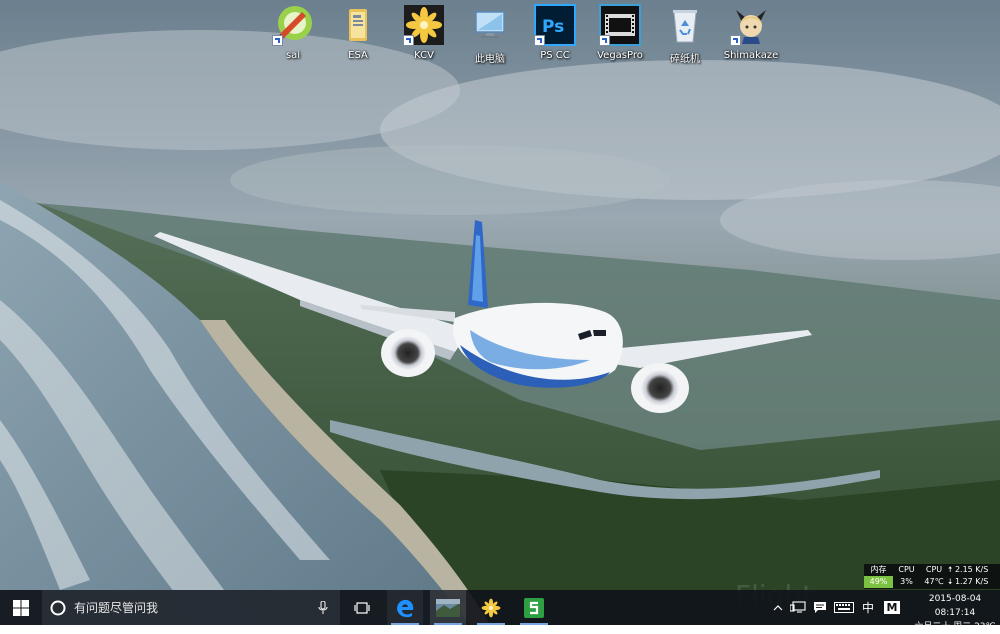 The width and height of the screenshot is (1000, 634). Describe the element at coordinates (955, 606) in the screenshot. I see `clock-date-time: 2015-08-04 08:17:14` at that location.